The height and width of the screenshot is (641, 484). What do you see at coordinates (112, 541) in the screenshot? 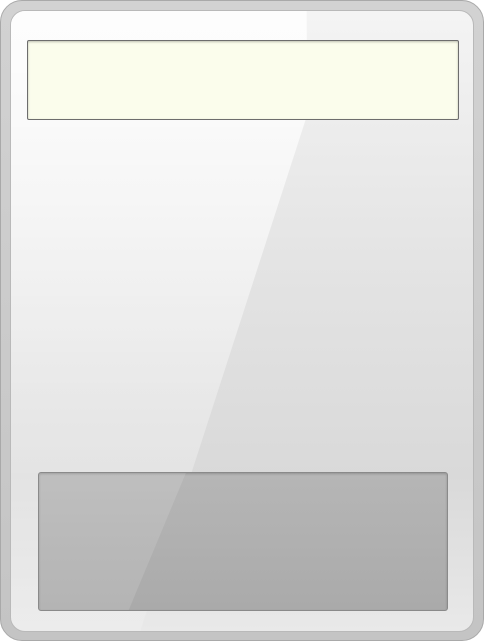
I see `keypad-gloss` at bounding box center [112, 541].